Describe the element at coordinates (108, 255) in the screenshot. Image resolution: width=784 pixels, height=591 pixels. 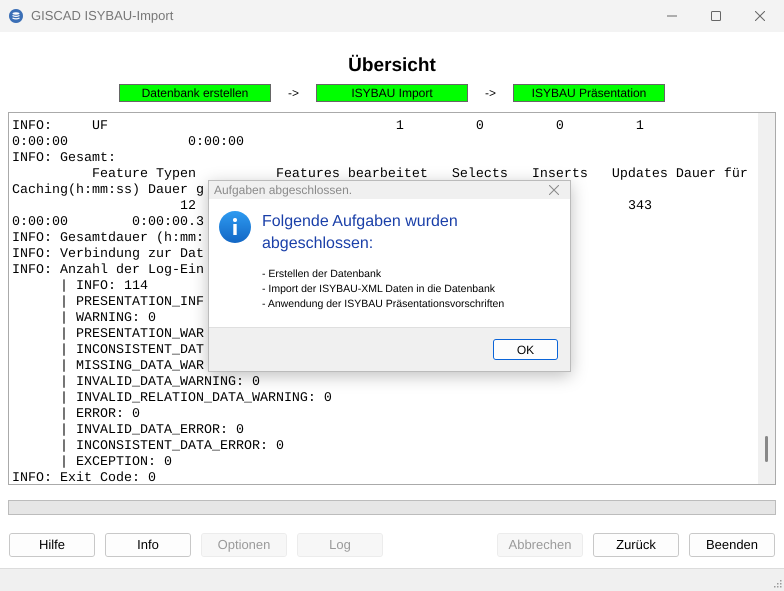
I see `log-line: INFO: Verbindung zur Dat` at that location.